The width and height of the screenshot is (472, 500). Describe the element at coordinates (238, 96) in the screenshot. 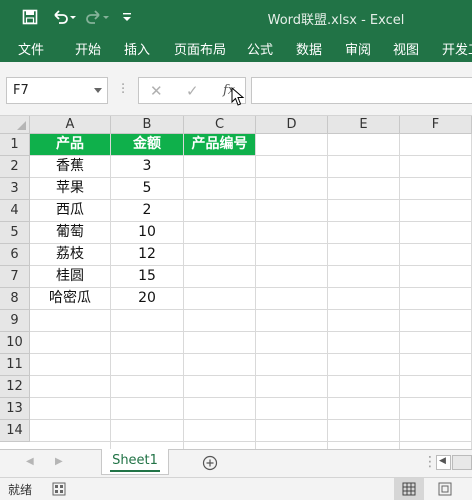

I see `mouse-cursor-icon` at that location.